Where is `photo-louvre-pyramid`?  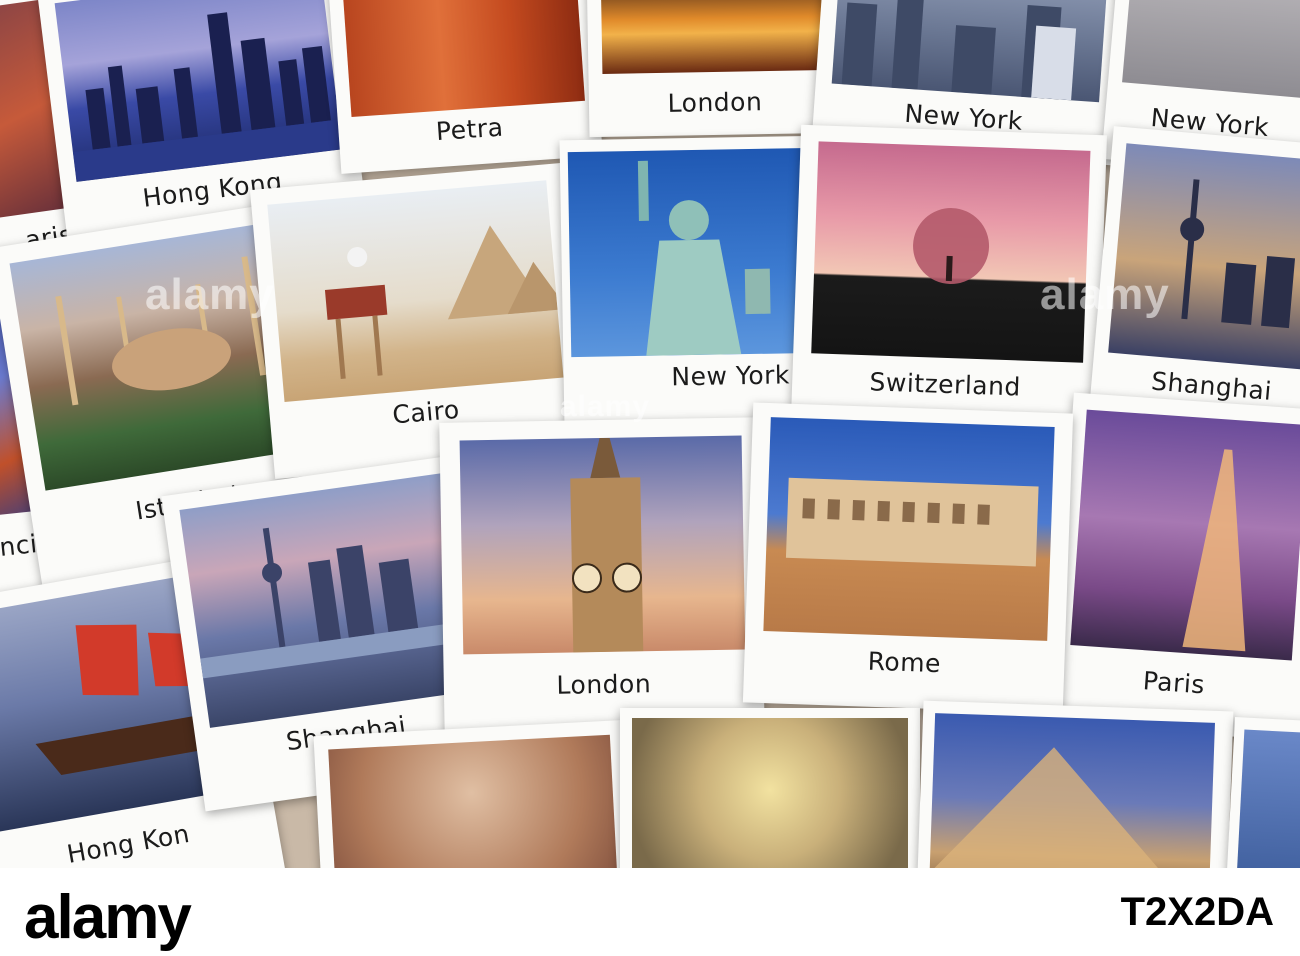 photo-louvre-pyramid is located at coordinates (1071, 790).